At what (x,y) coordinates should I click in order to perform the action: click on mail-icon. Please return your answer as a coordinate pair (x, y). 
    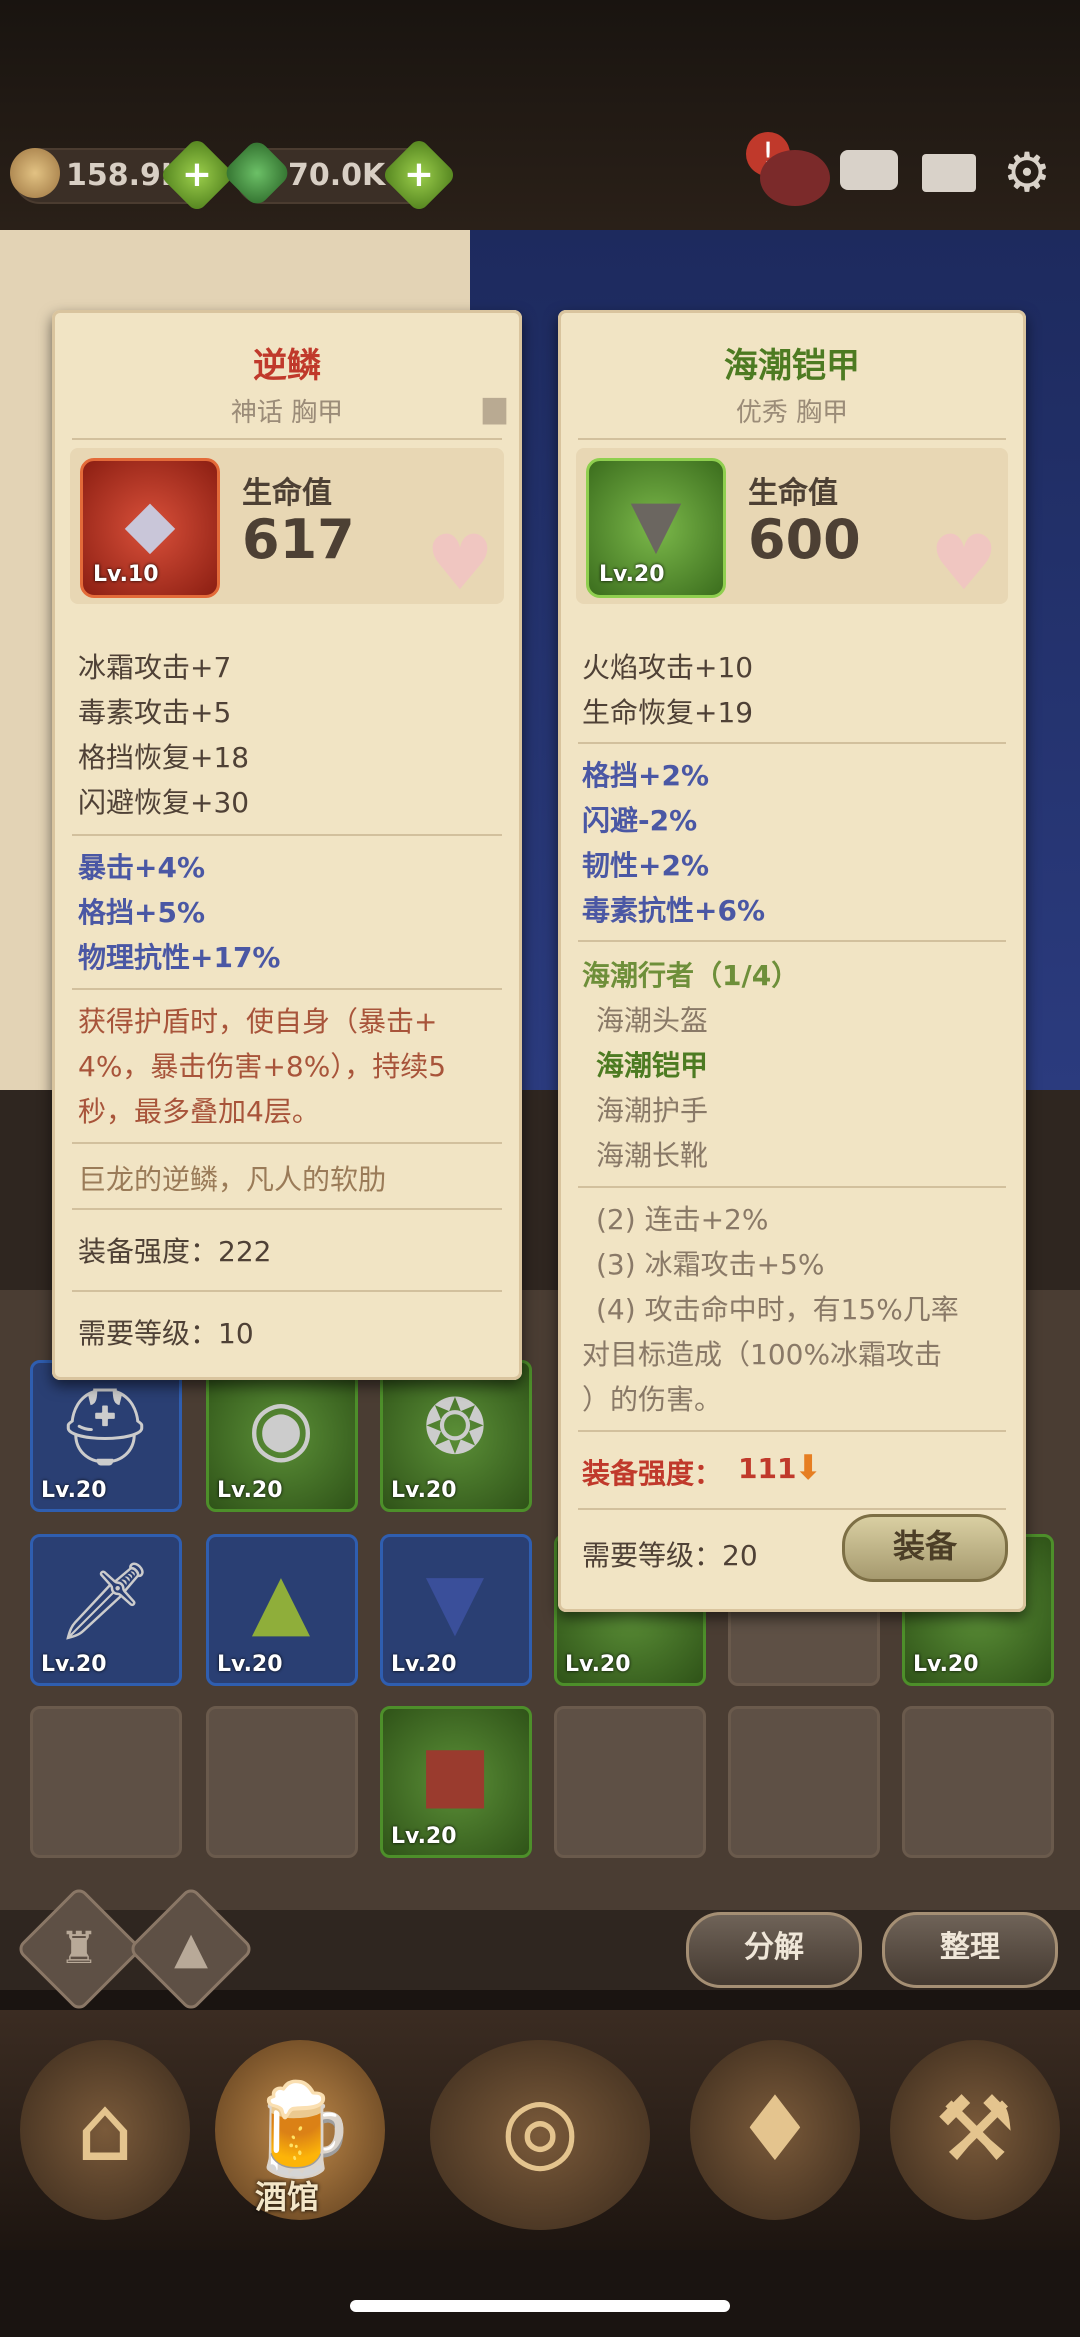
    Looking at the image, I should click on (949, 173).